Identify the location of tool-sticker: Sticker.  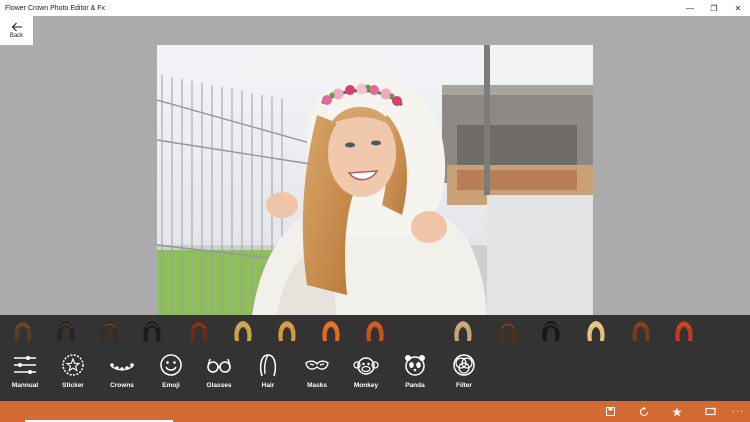
(73, 376).